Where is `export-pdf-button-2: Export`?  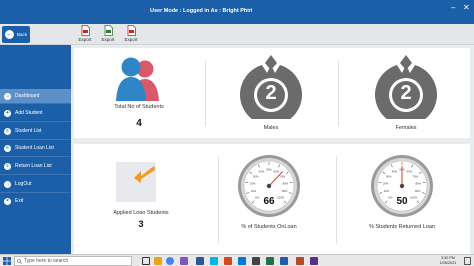 export-pdf-button-2: Export is located at coordinates (131, 34).